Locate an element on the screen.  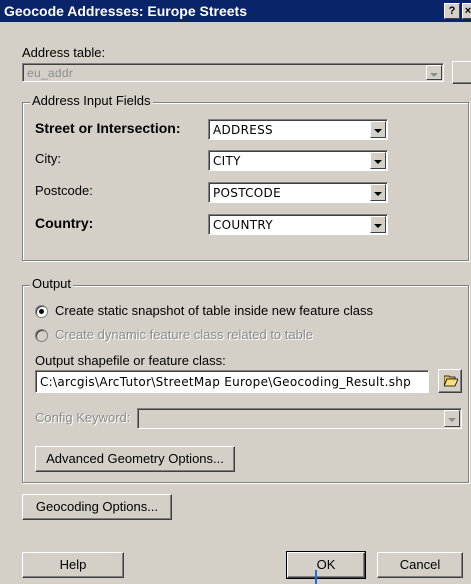
output-legend: Output is located at coordinates (52, 283).